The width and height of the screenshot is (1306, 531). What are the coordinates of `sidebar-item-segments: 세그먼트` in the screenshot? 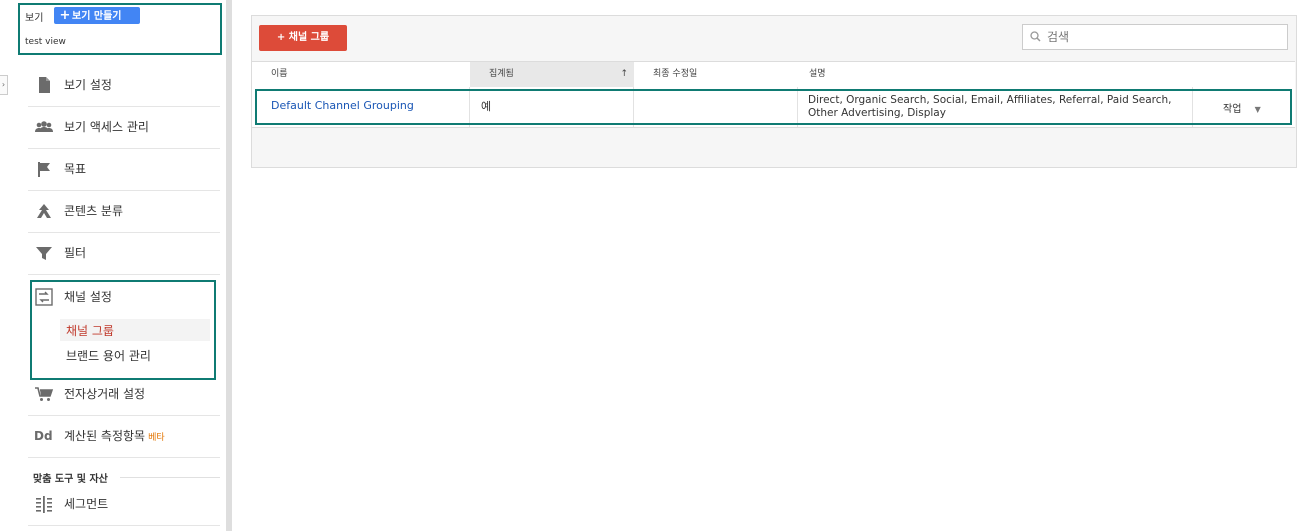 It's located at (124, 504).